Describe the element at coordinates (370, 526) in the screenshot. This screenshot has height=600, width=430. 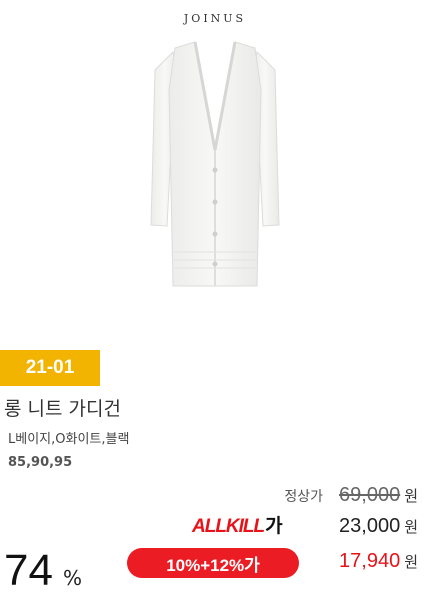
I see `allkill-price: 23,000` at that location.